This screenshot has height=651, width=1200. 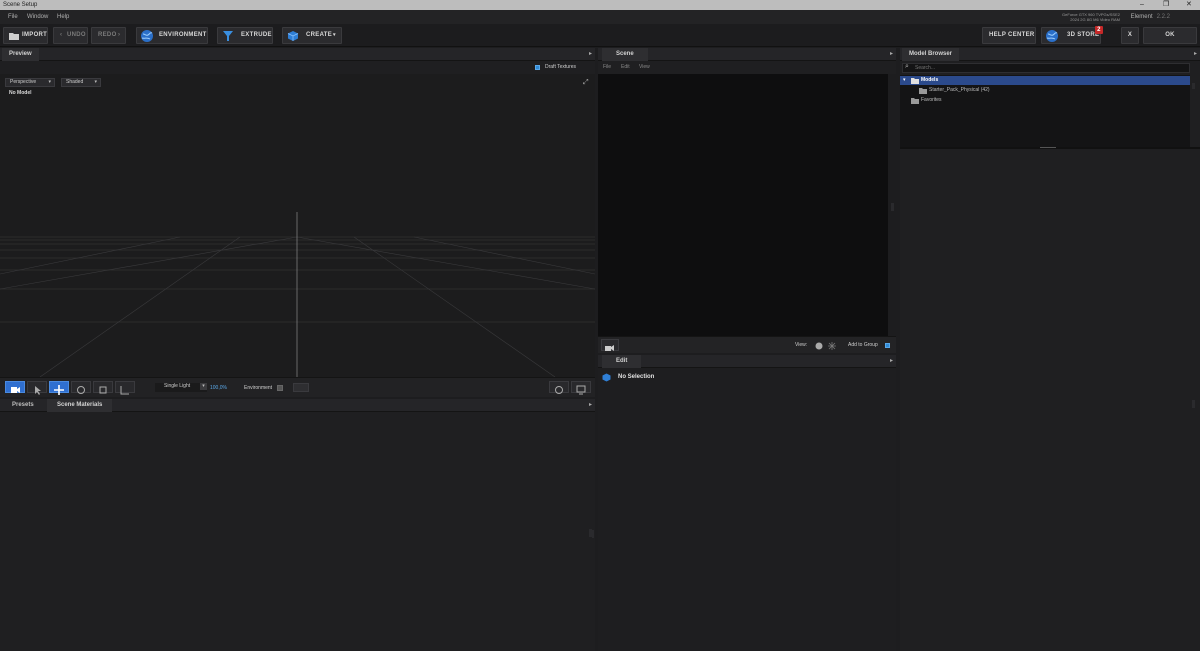 I want to click on cursor-icon, so click(x=38, y=390).